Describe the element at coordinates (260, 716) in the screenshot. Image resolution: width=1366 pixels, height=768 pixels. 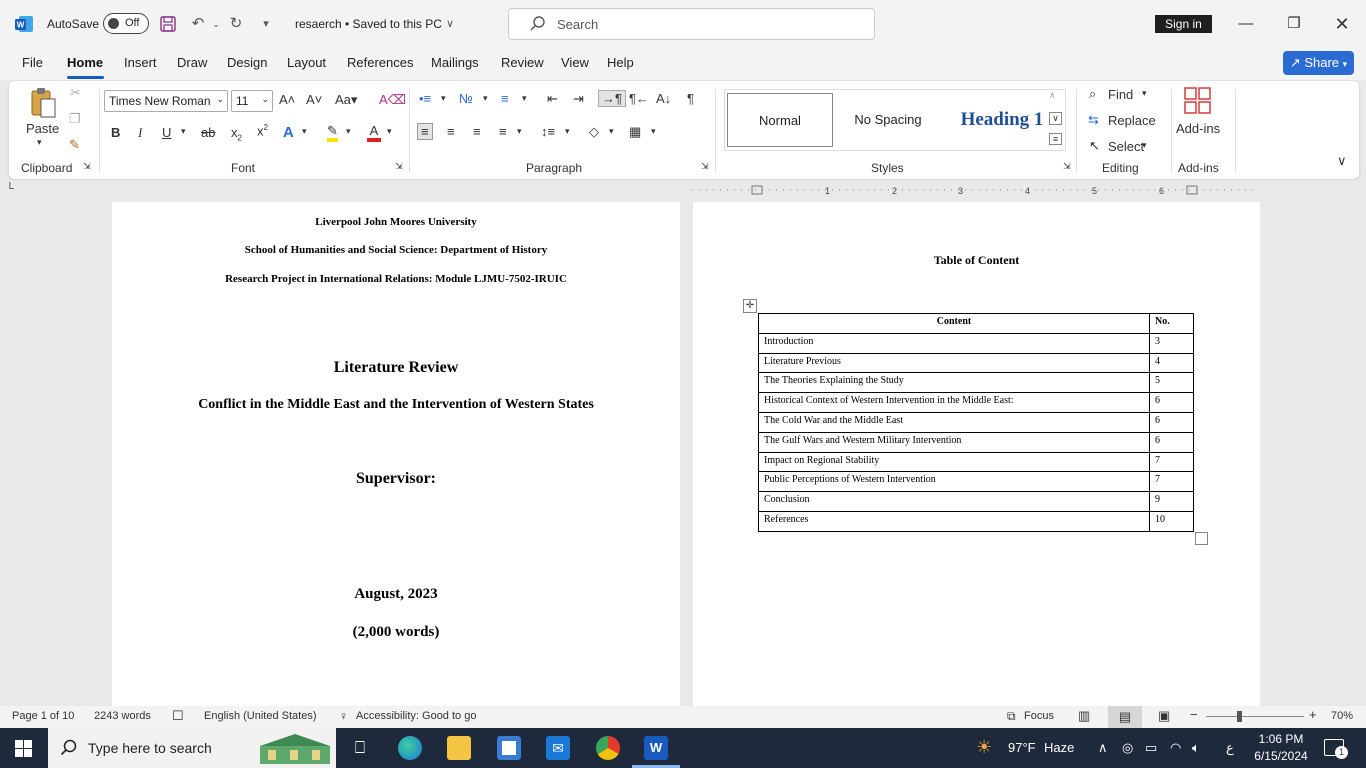
I see `language-status: English (United States)` at that location.